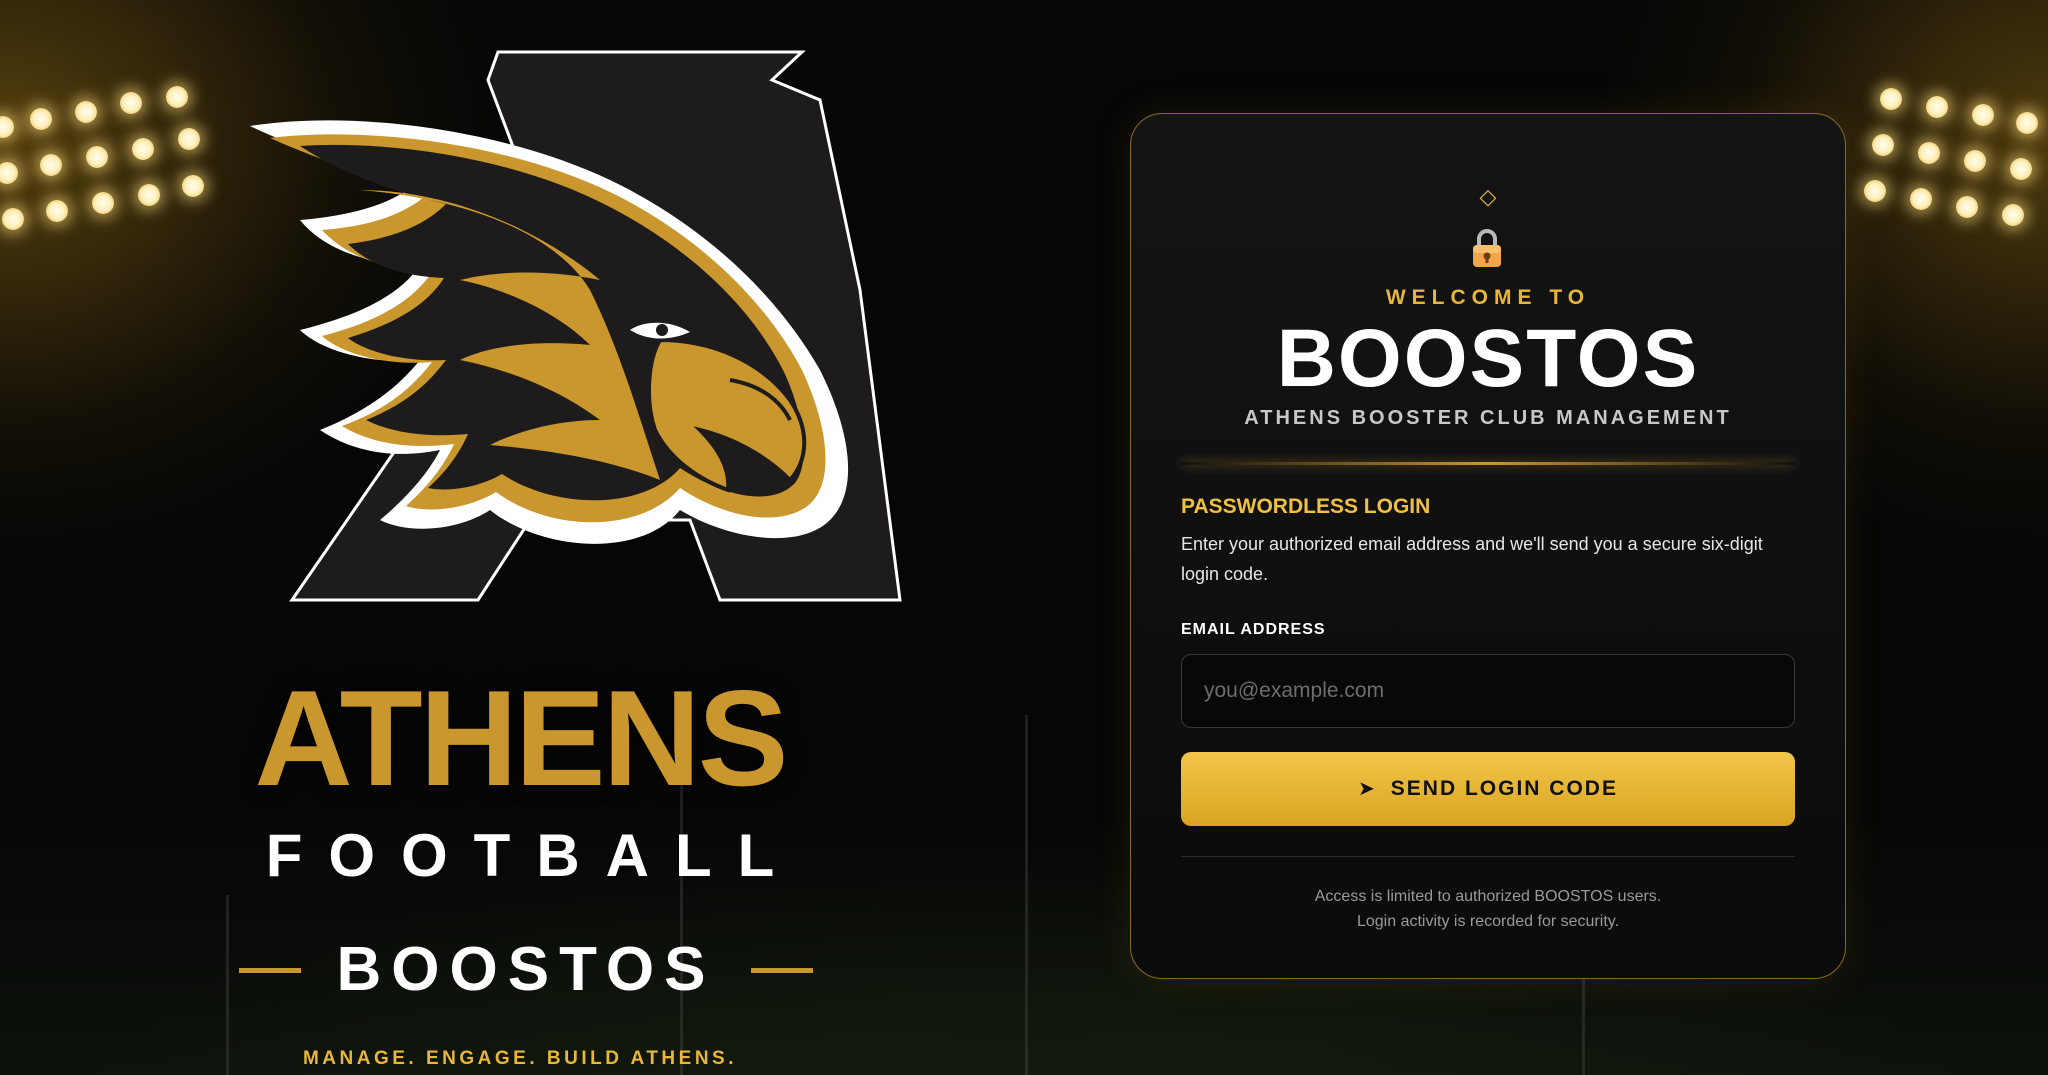 The height and width of the screenshot is (1075, 2048). I want to click on card-title: BOOSTOS, so click(1488, 358).